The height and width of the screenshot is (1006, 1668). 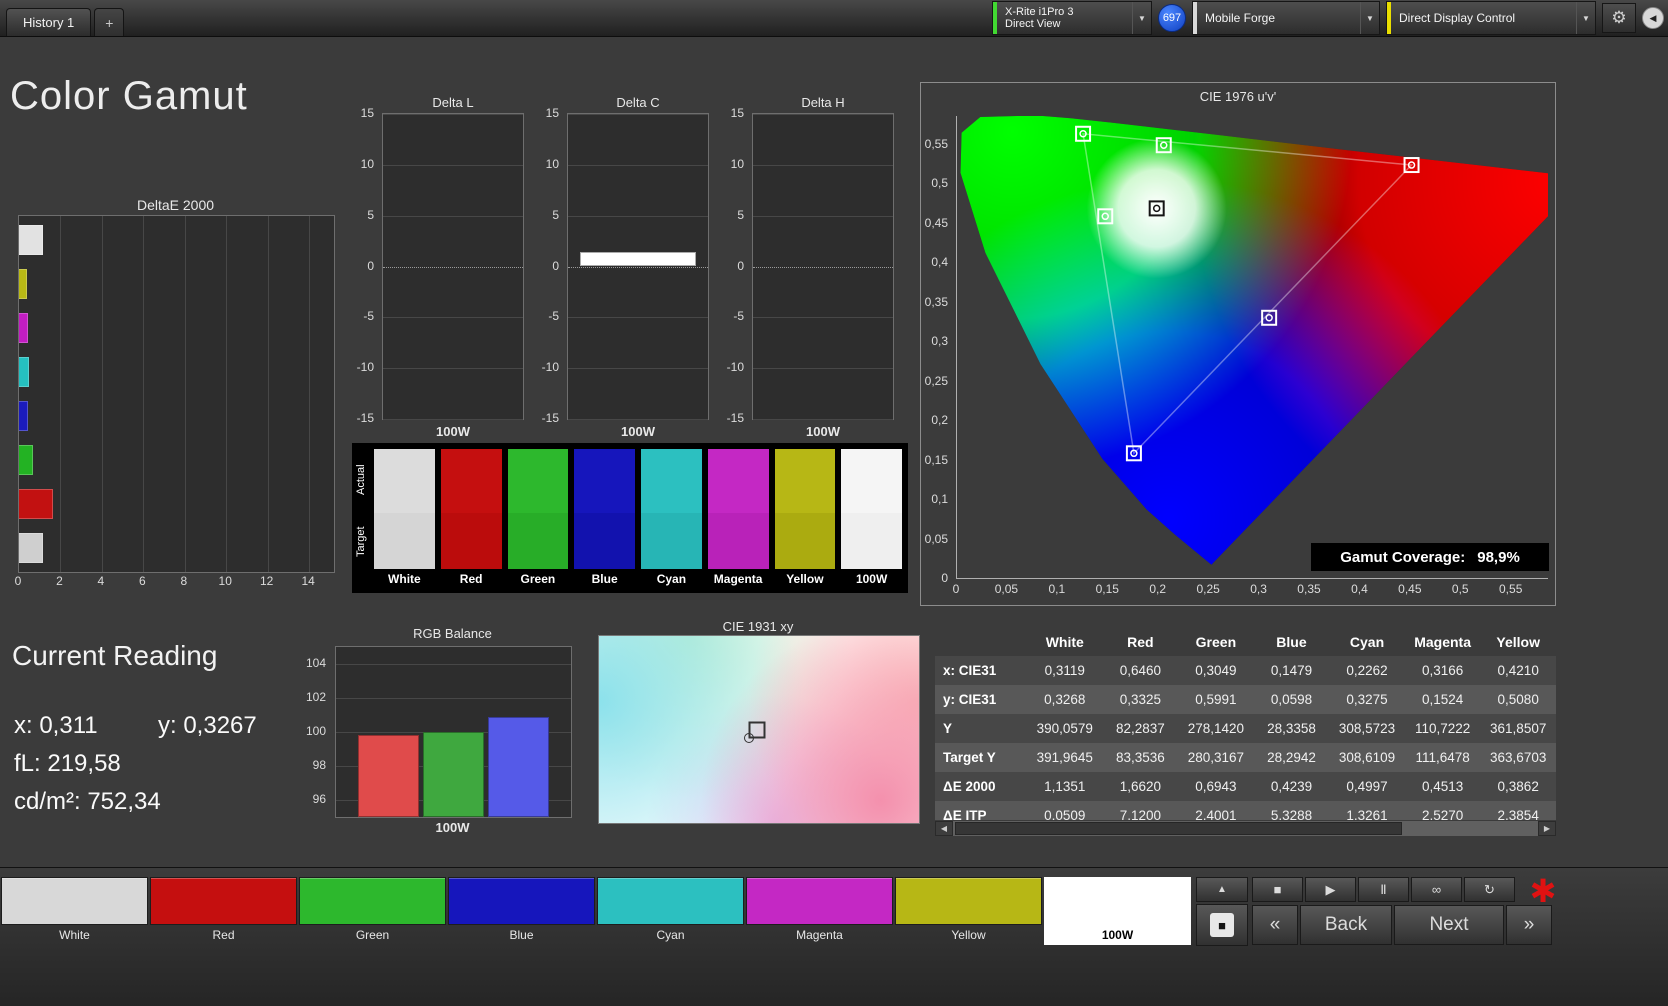 I want to click on current-reading-title: Current Reading, so click(x=115, y=655).